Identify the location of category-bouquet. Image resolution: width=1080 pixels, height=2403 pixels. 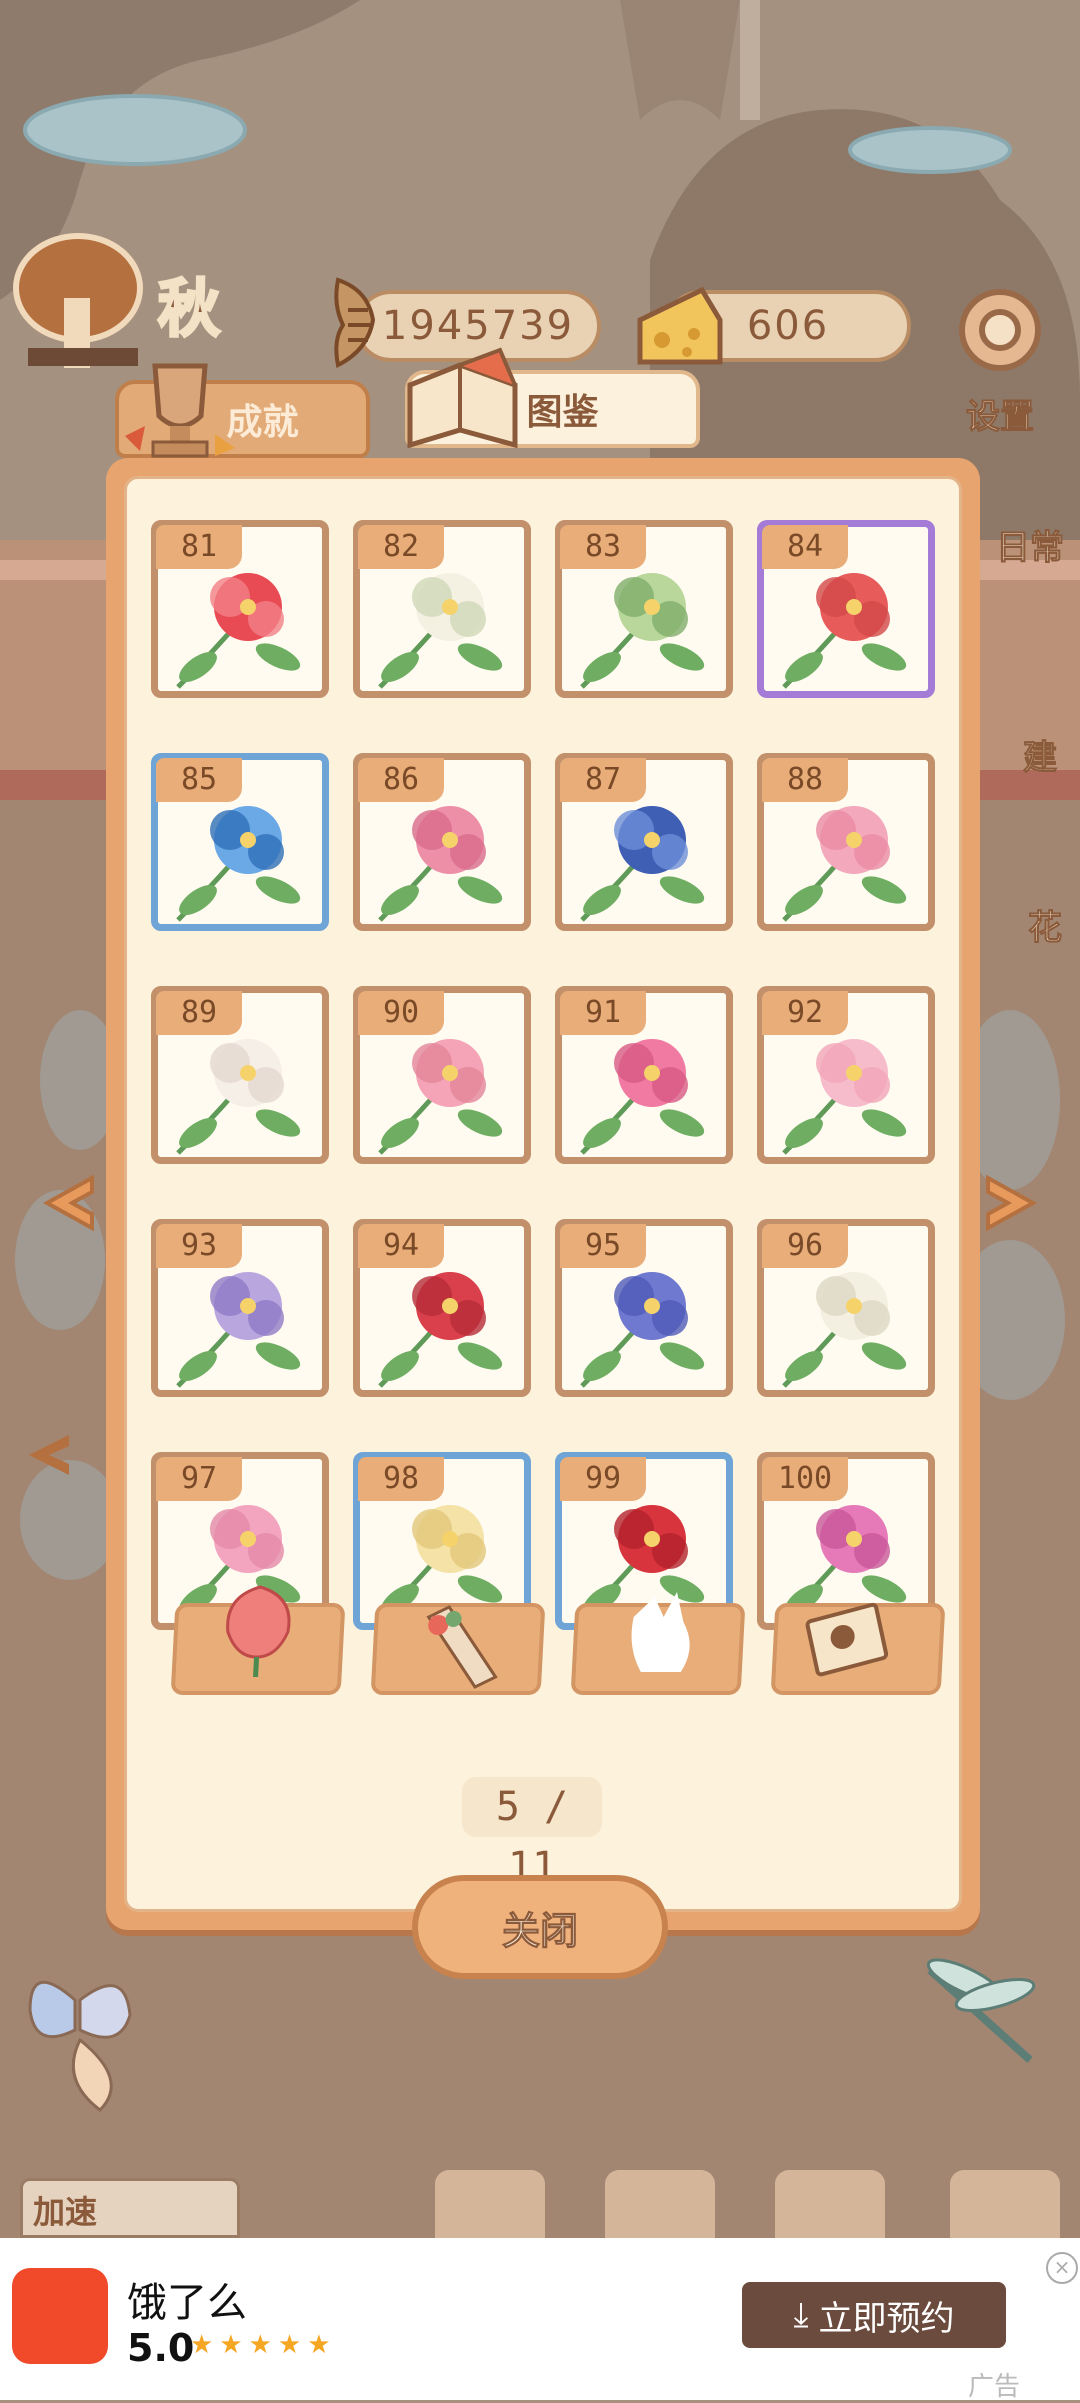
(458, 1649).